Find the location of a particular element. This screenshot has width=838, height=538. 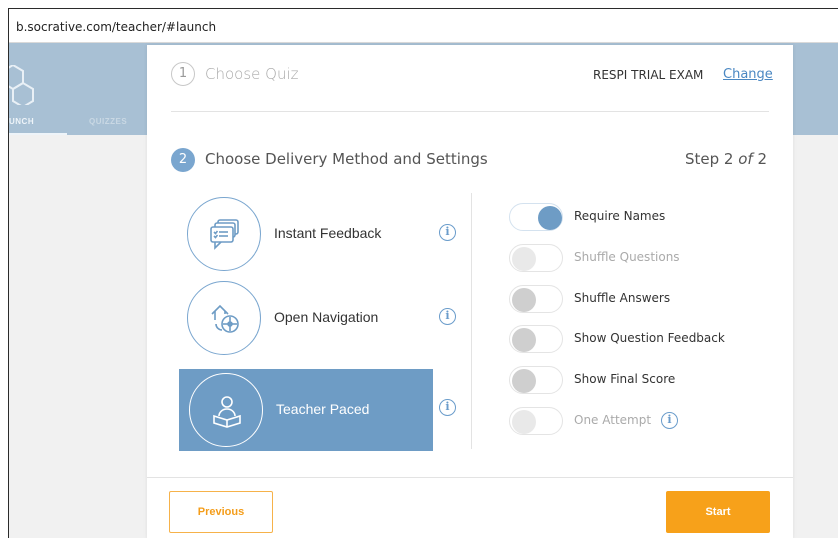

delivery-option-teacher-paced: Teacher Paced i is located at coordinates (316, 406).